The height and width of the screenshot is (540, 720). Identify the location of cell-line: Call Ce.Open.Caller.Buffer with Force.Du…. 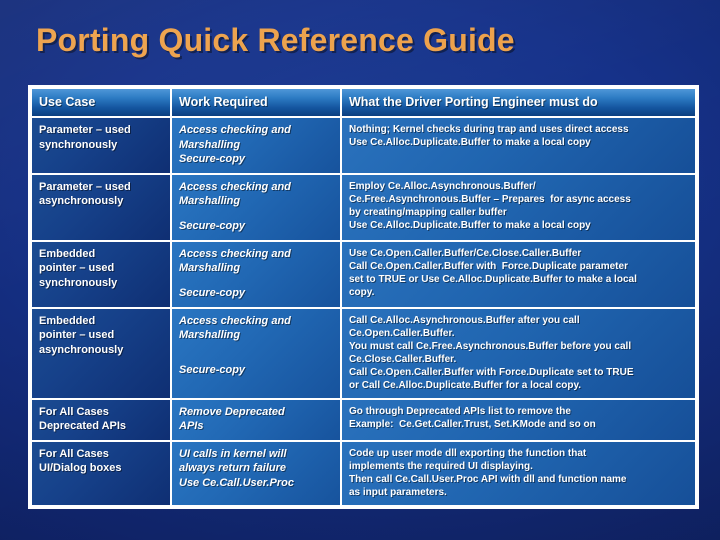
(491, 372).